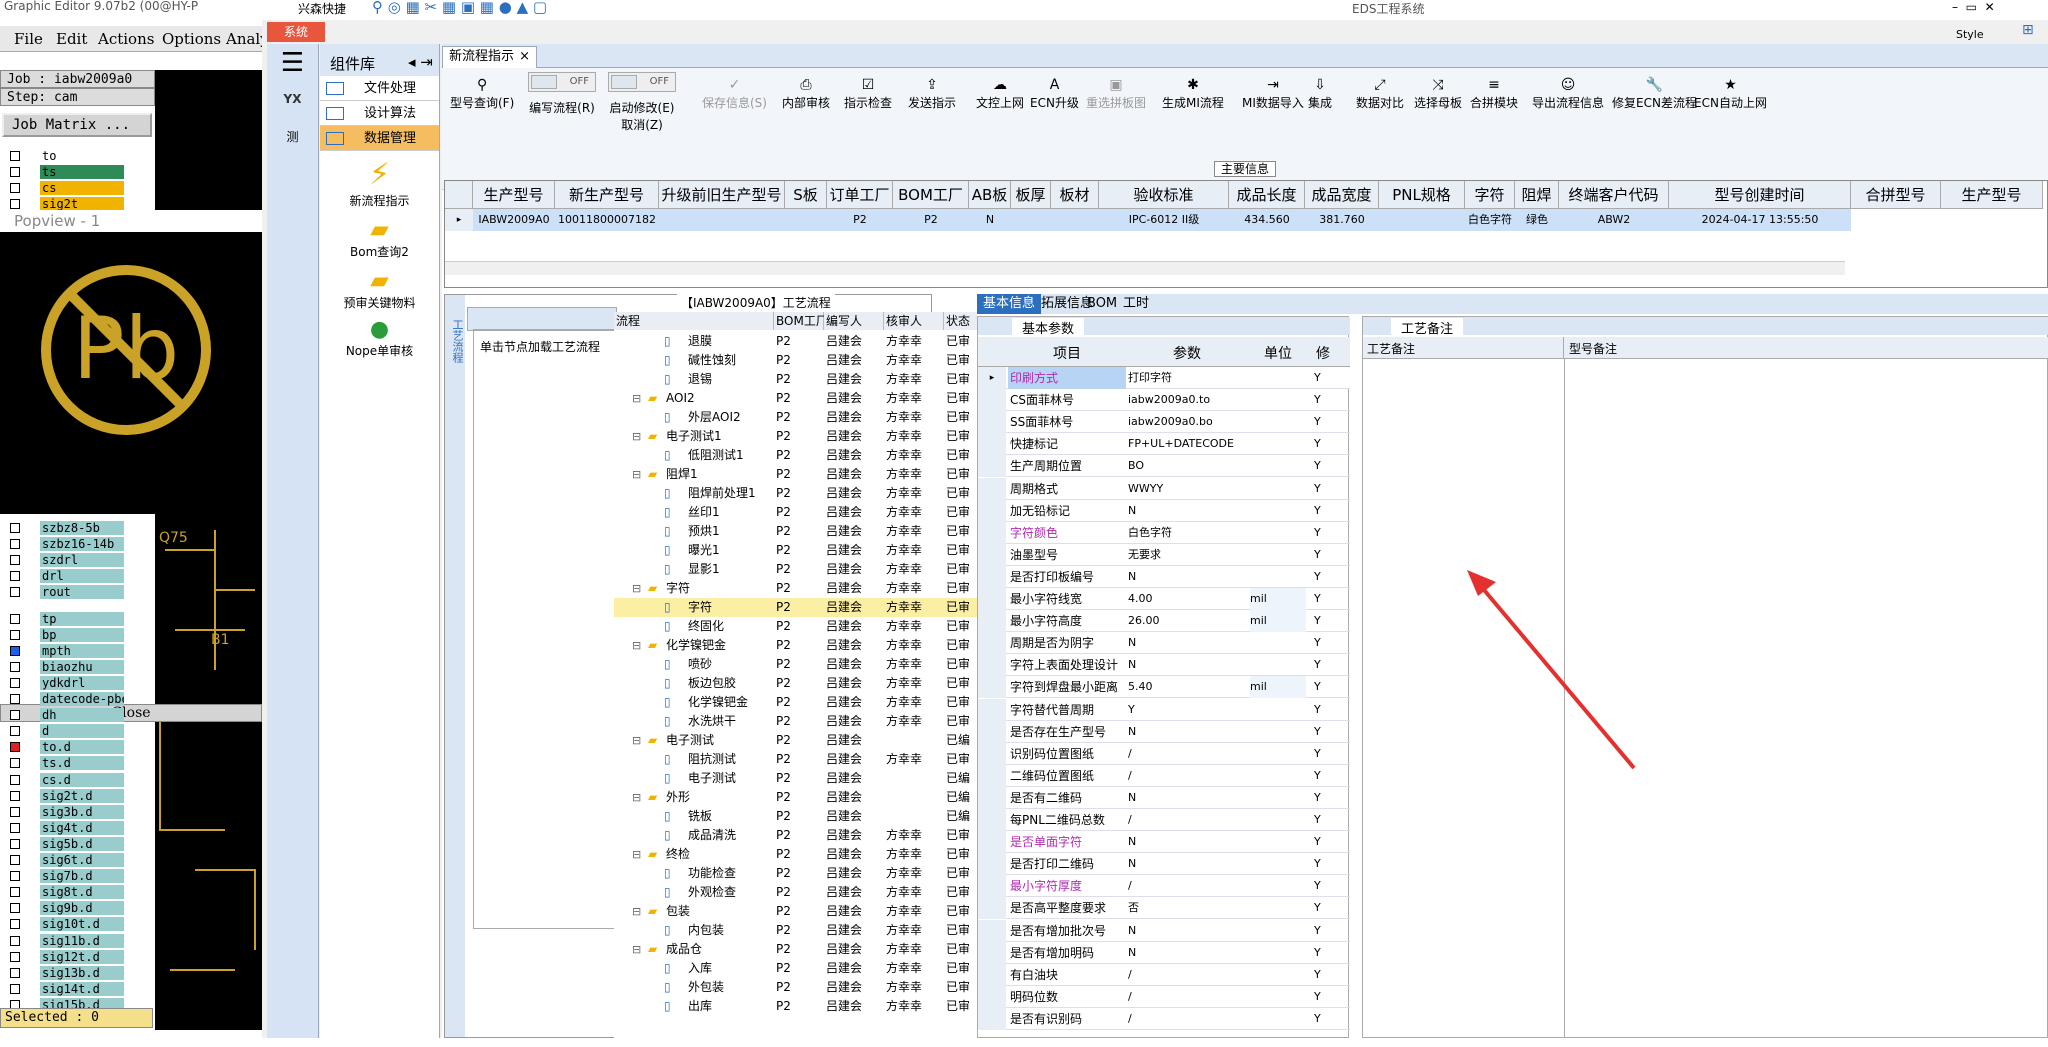 The width and height of the screenshot is (2048, 1047). What do you see at coordinates (77, 683) in the screenshot?
I see `layer-row: ydkdrl` at bounding box center [77, 683].